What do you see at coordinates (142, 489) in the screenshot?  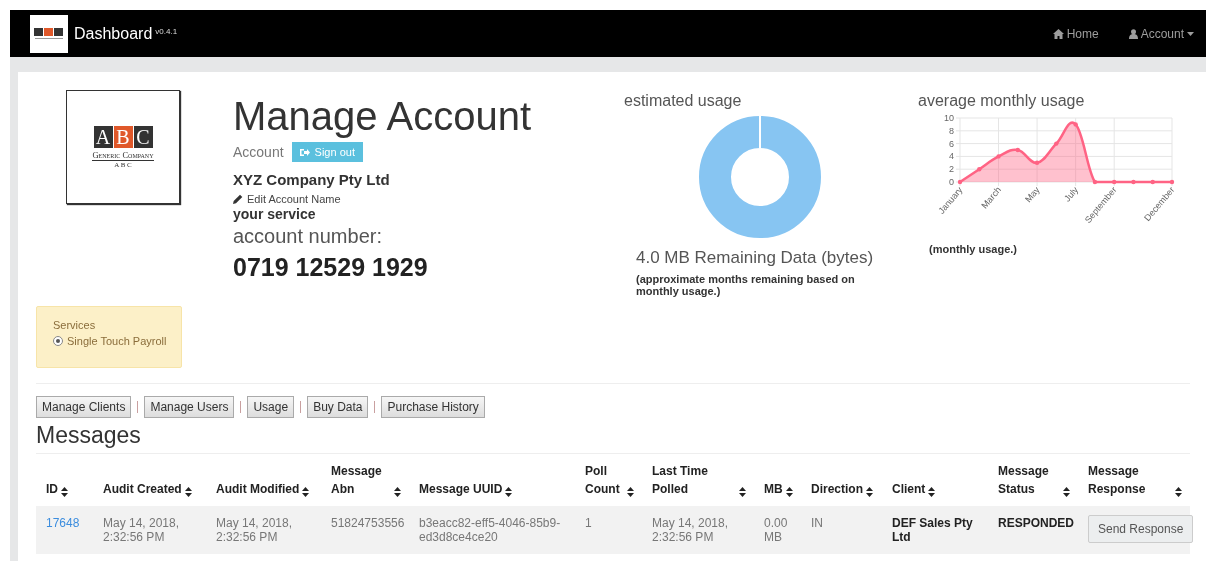 I see `column-header: Audit Created` at bounding box center [142, 489].